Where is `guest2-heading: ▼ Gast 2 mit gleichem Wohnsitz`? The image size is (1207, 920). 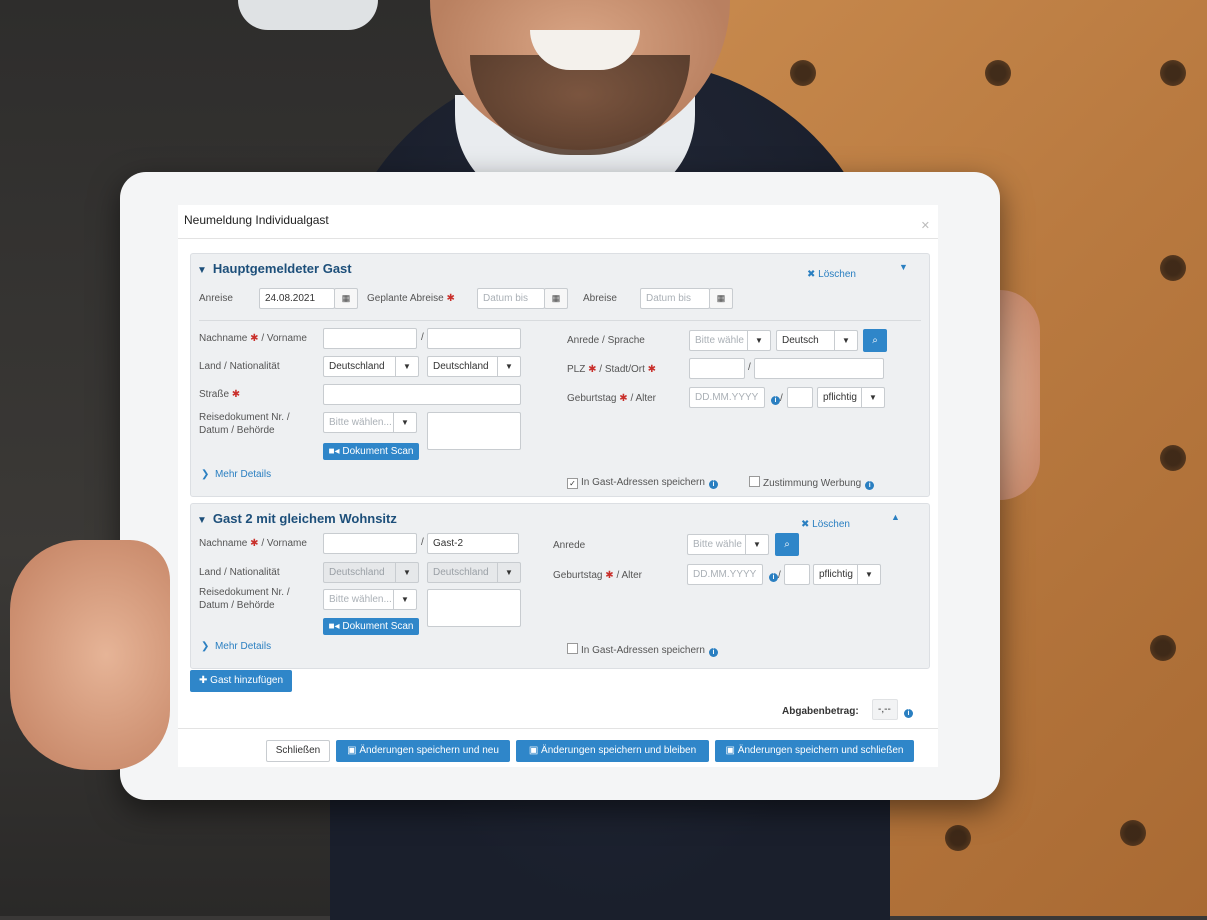
guest2-heading: ▼ Gast 2 mit gleichem Wohnsitz is located at coordinates (297, 518).